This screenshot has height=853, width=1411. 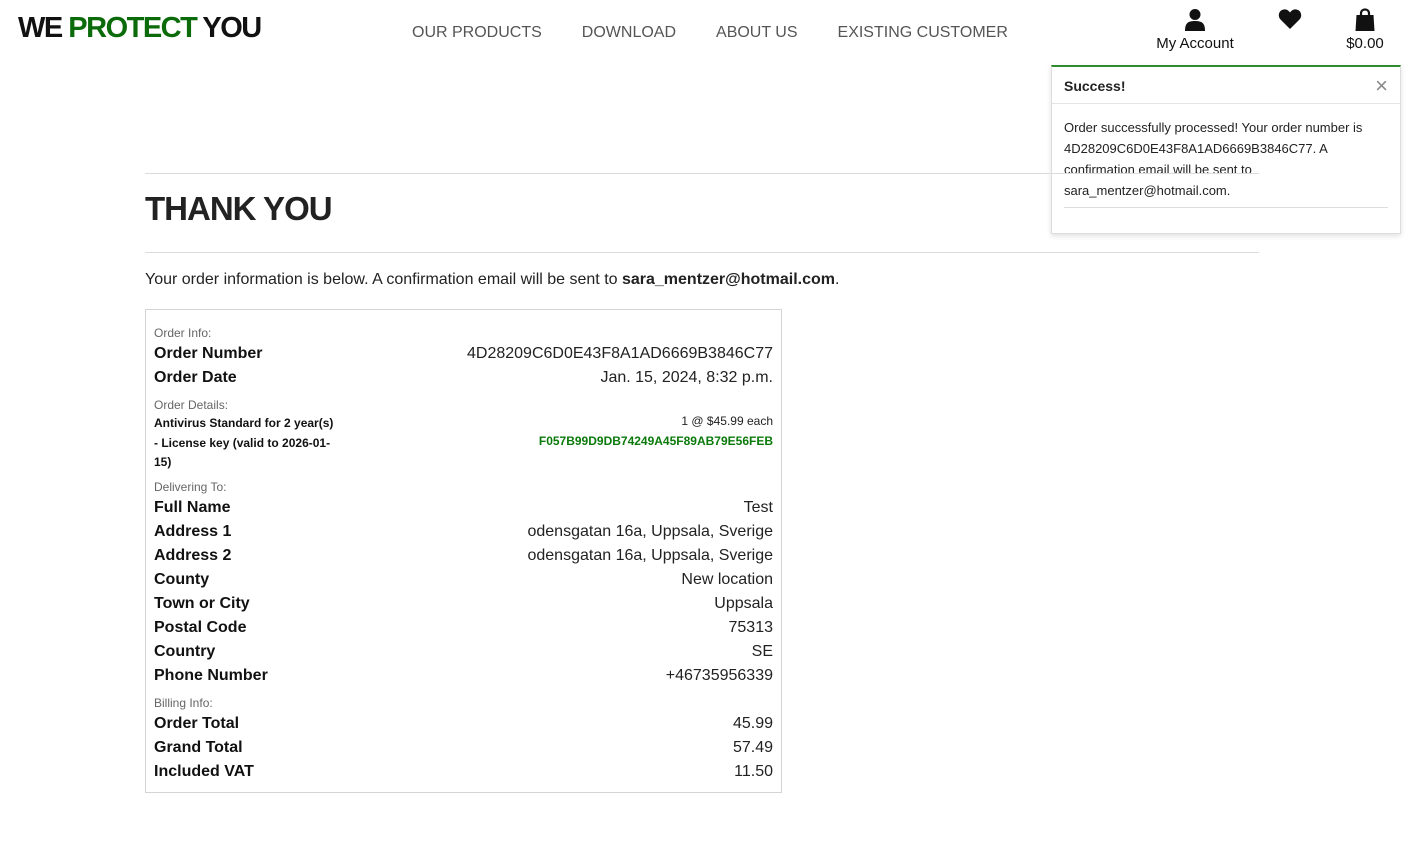 What do you see at coordinates (193, 555) in the screenshot?
I see `address2-label: Address 2` at bounding box center [193, 555].